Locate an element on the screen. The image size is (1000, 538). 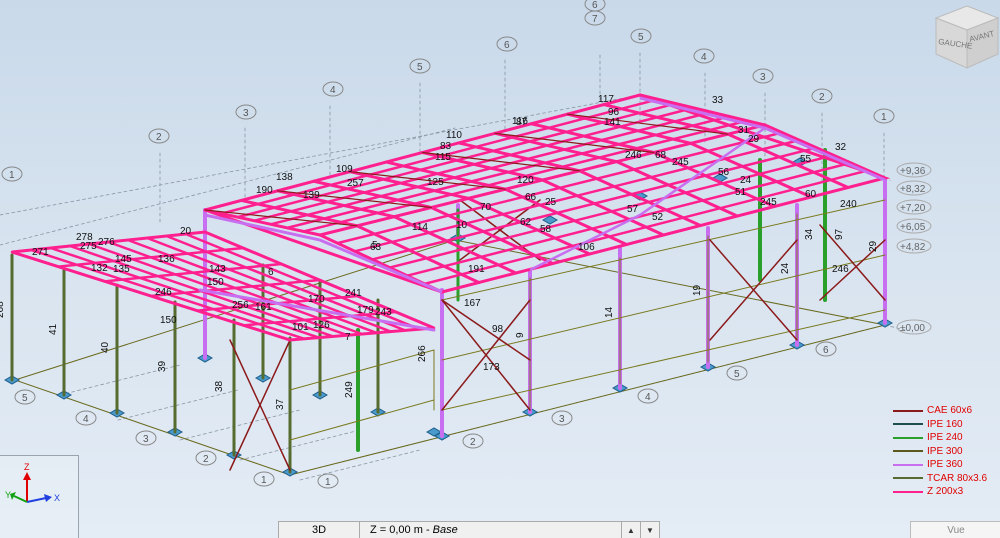
member-label: 14 is located at coordinates (609, 312).